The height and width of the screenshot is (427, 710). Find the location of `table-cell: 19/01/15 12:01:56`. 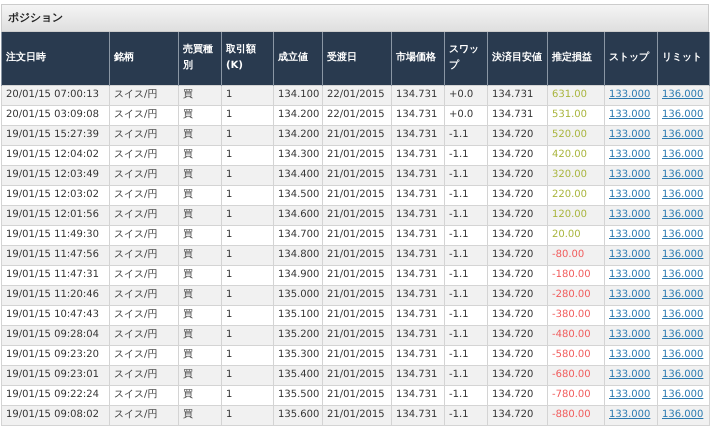

table-cell: 19/01/15 12:01:56 is located at coordinates (56, 215).